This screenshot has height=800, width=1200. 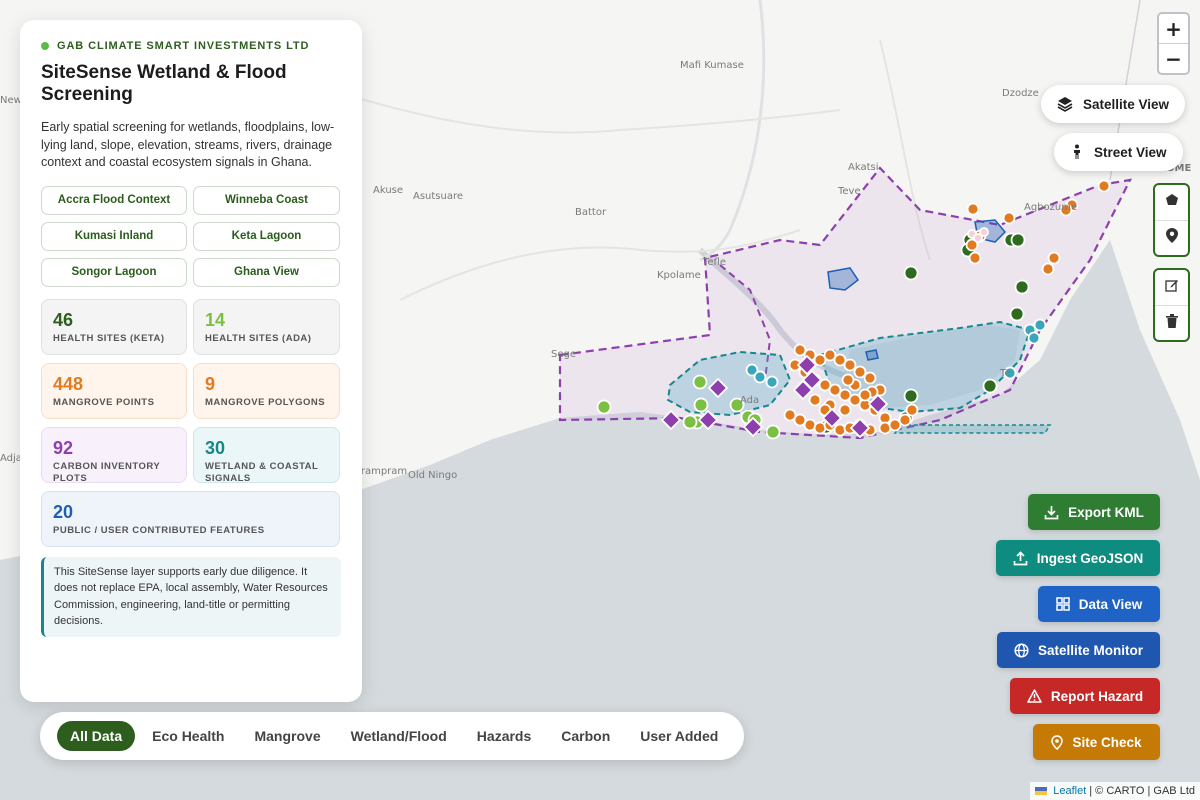 I want to click on filter-mangrove: Mangrove, so click(x=287, y=736).